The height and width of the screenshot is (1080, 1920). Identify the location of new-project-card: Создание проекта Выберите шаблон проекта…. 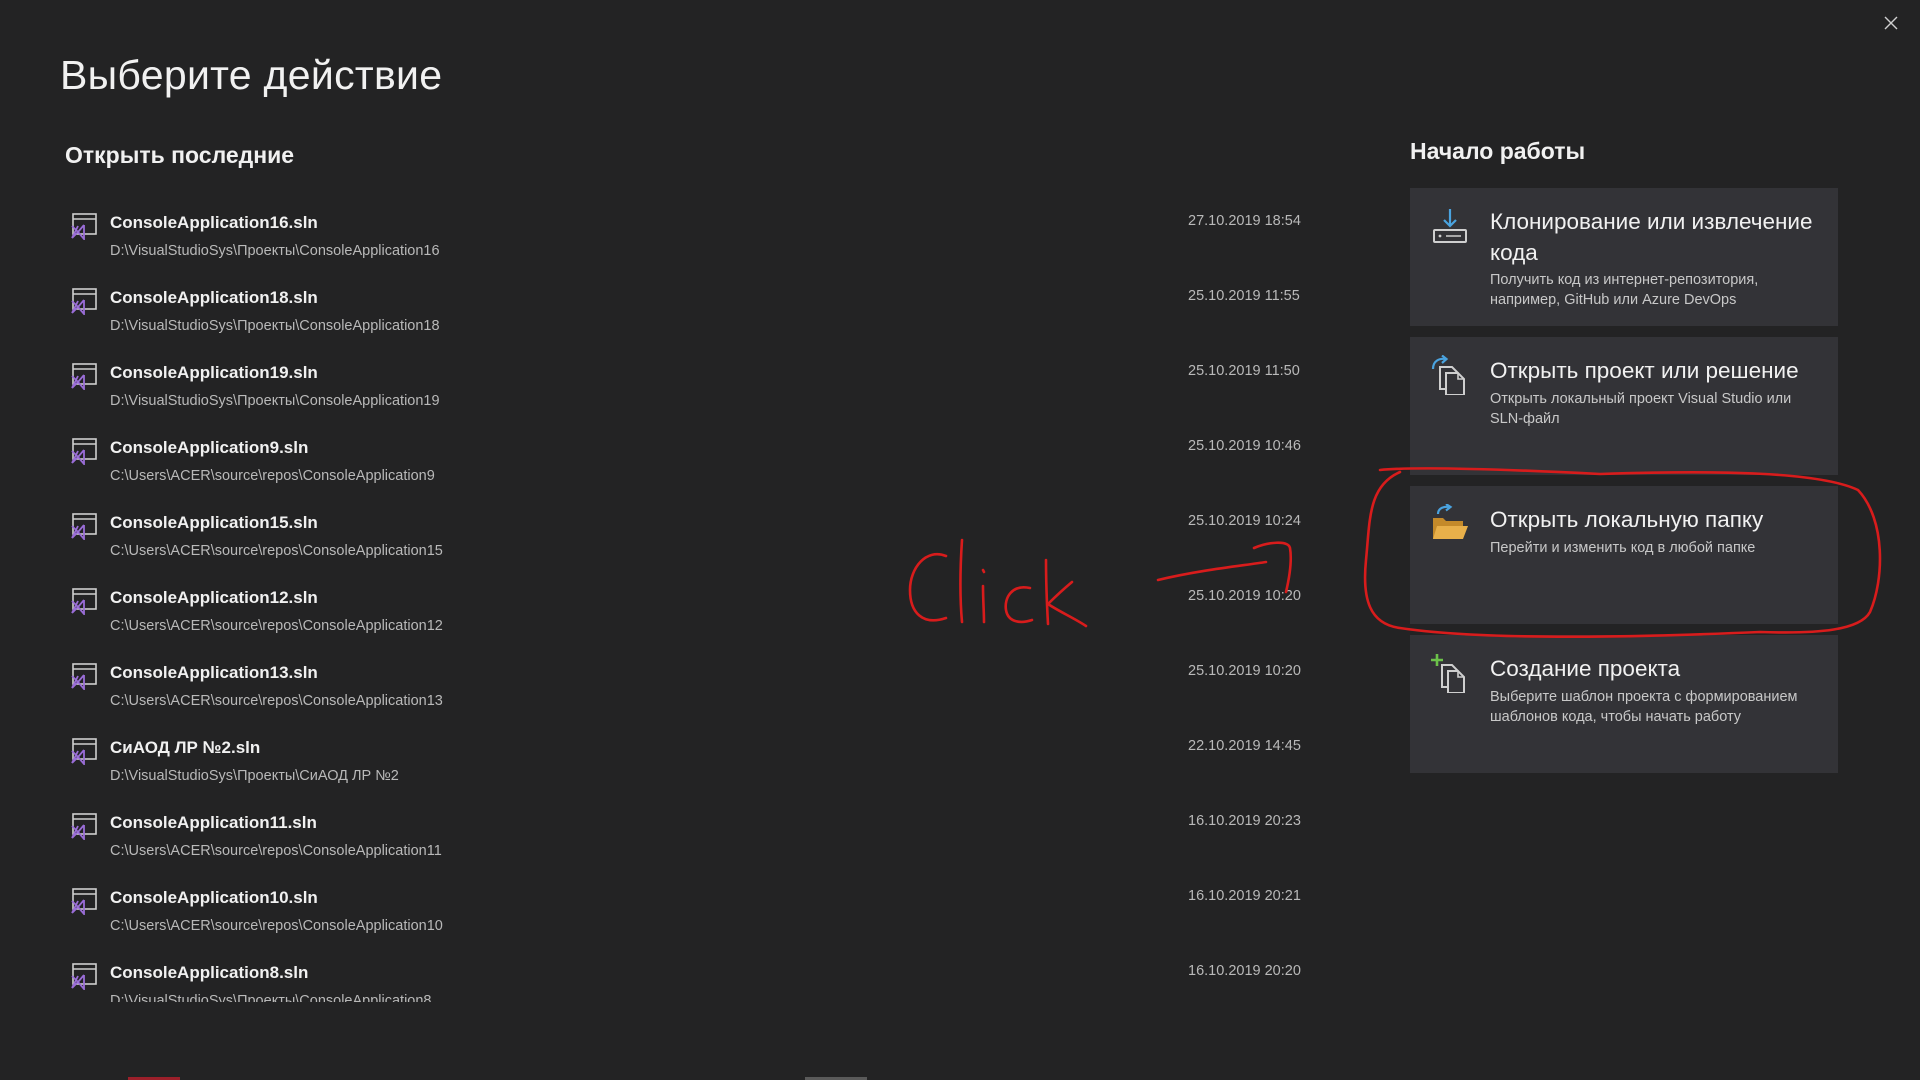
(1624, 704).